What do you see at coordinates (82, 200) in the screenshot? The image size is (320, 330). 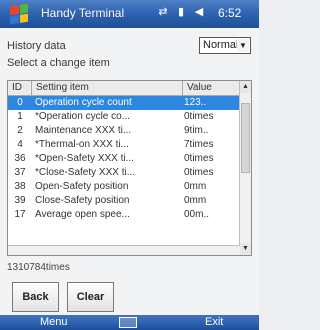 I see `cell-setting-item: Close-Safety position` at bounding box center [82, 200].